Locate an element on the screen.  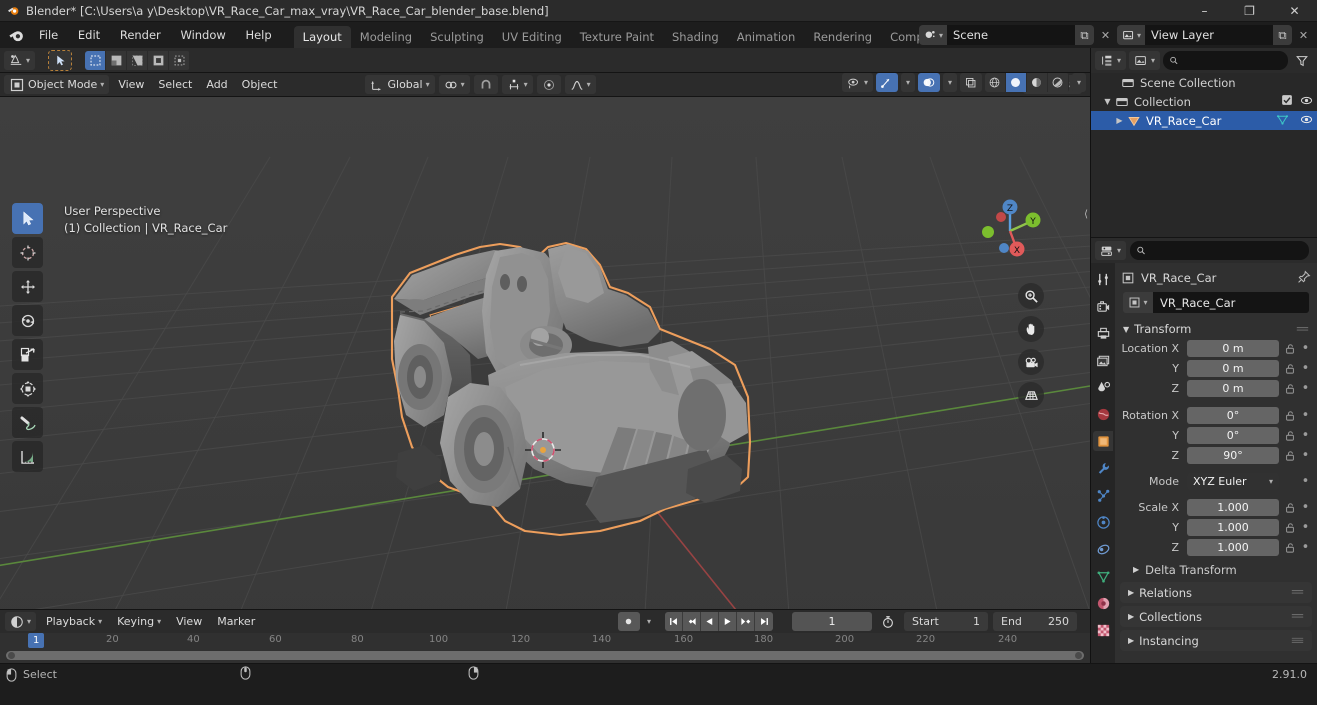
view-layer-tab is located at coordinates (1103, 360).